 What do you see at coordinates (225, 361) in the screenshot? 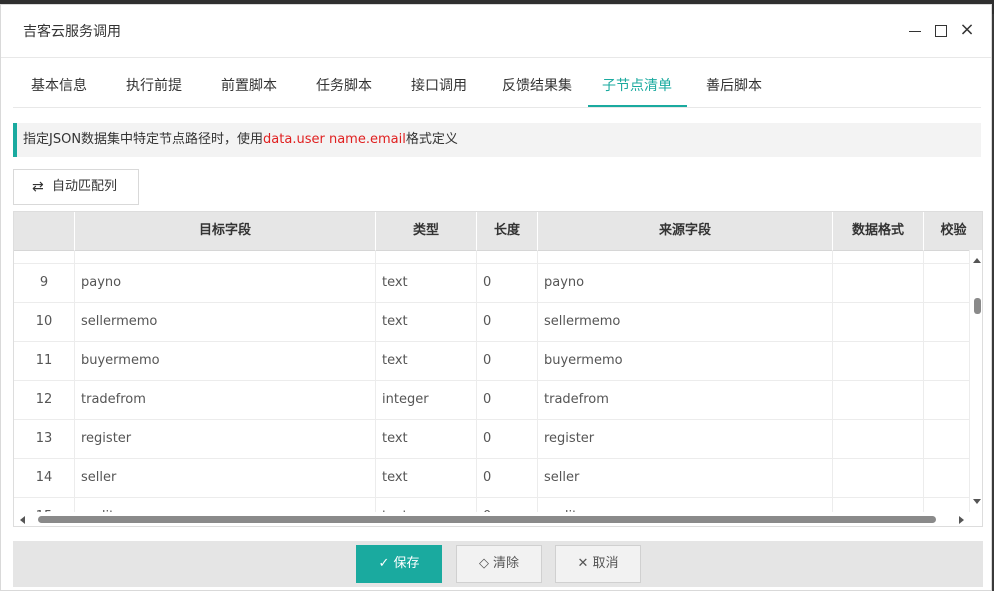
I see `target-field-cell: buyermemo` at bounding box center [225, 361].